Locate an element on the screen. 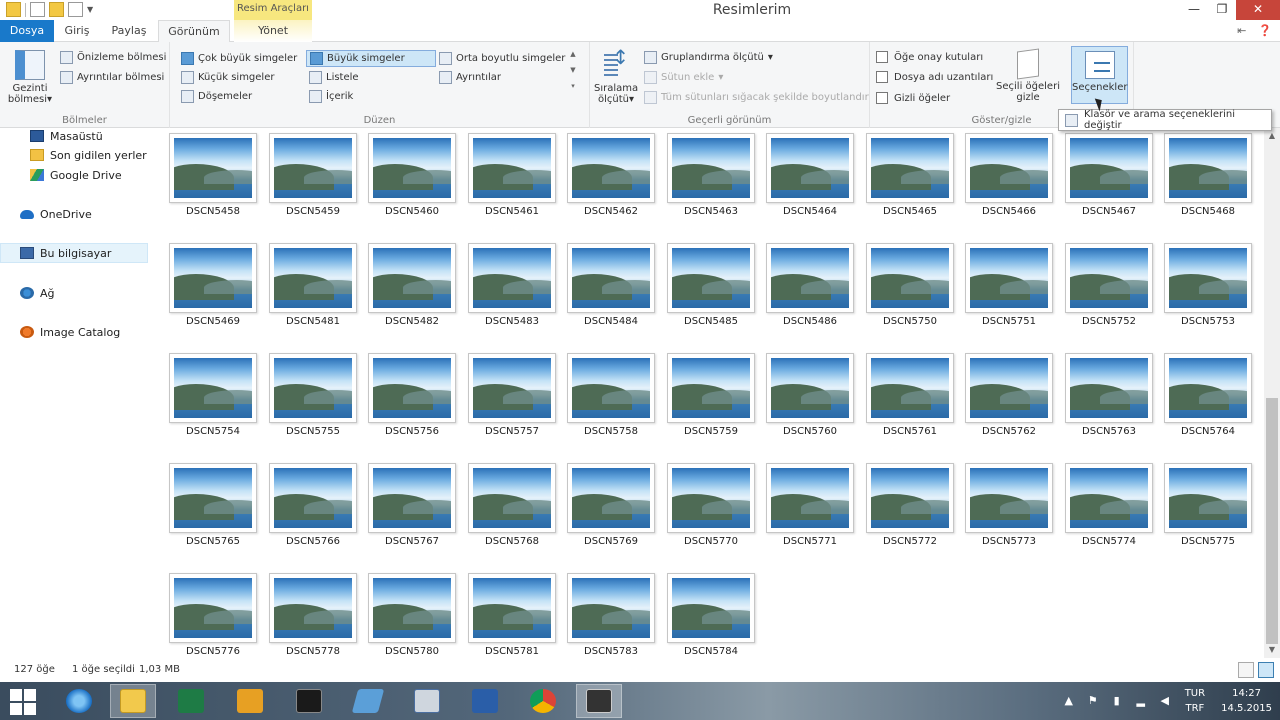  more-icon: ▾ is located at coordinates (573, 86).